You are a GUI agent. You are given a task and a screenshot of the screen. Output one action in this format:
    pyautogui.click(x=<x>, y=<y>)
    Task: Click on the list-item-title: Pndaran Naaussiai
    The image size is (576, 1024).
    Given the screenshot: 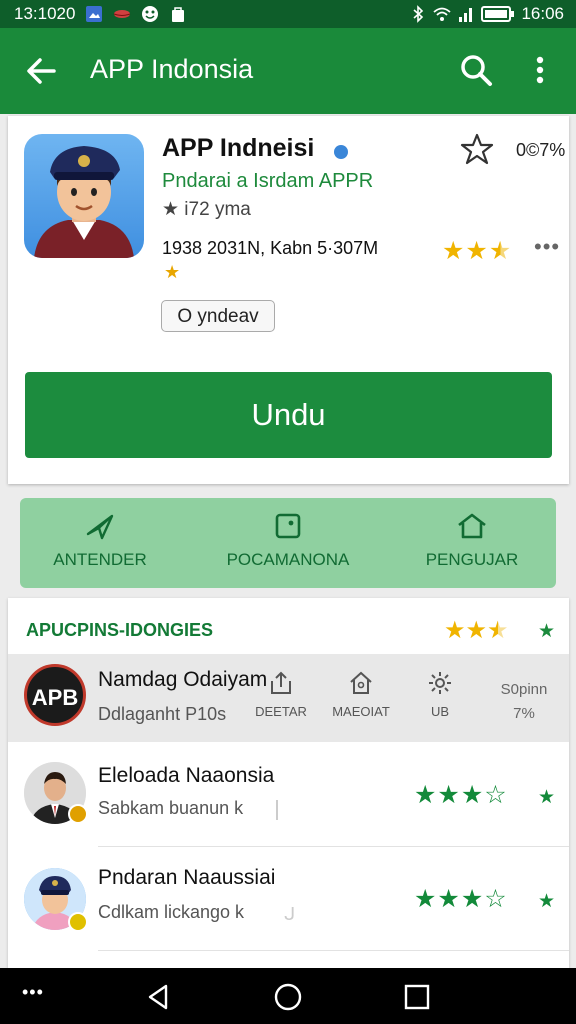 What is the action you would take?
    pyautogui.click(x=187, y=877)
    